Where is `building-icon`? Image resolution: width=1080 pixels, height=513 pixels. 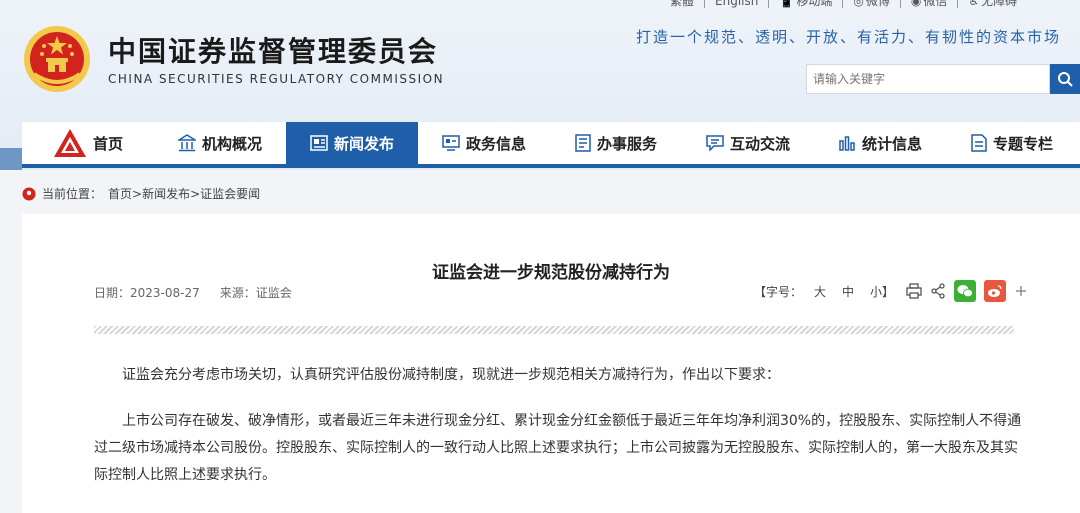
building-icon is located at coordinates (186, 143).